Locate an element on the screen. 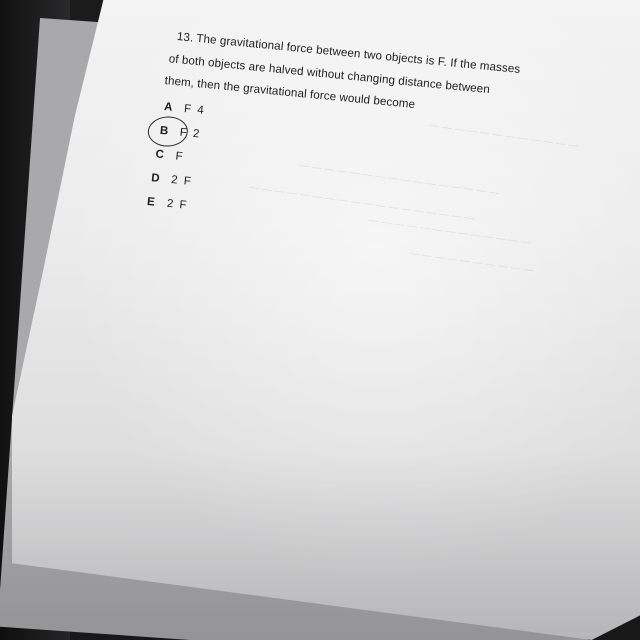 This screenshot has height=640, width=640. option-e: E 2 F is located at coordinates (167, 204).